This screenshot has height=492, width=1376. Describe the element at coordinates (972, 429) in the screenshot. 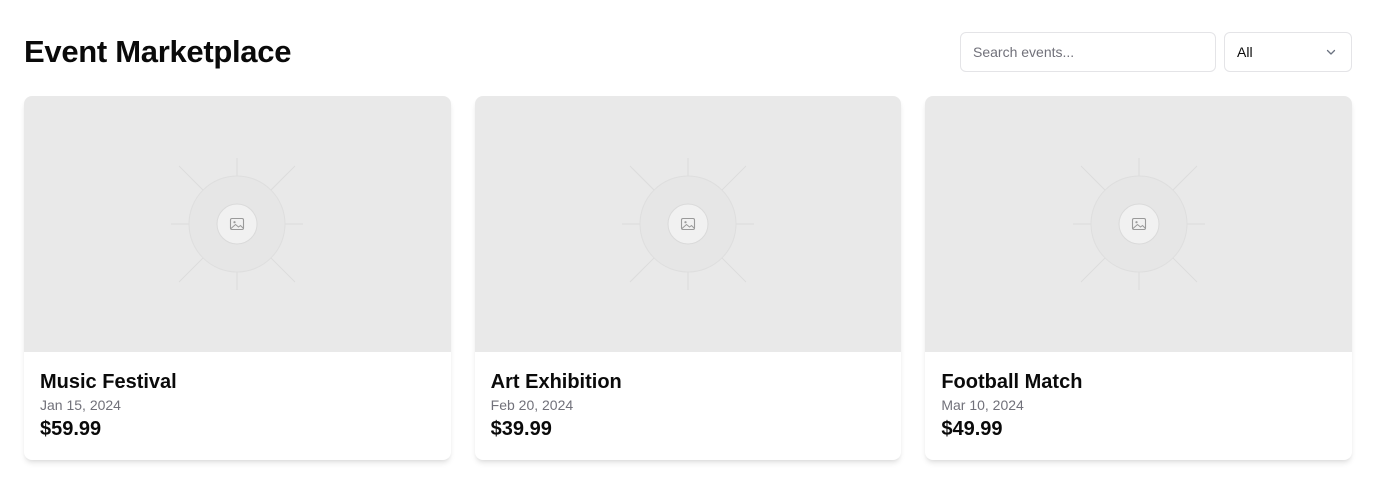

I see `event-price: $49.99` at that location.